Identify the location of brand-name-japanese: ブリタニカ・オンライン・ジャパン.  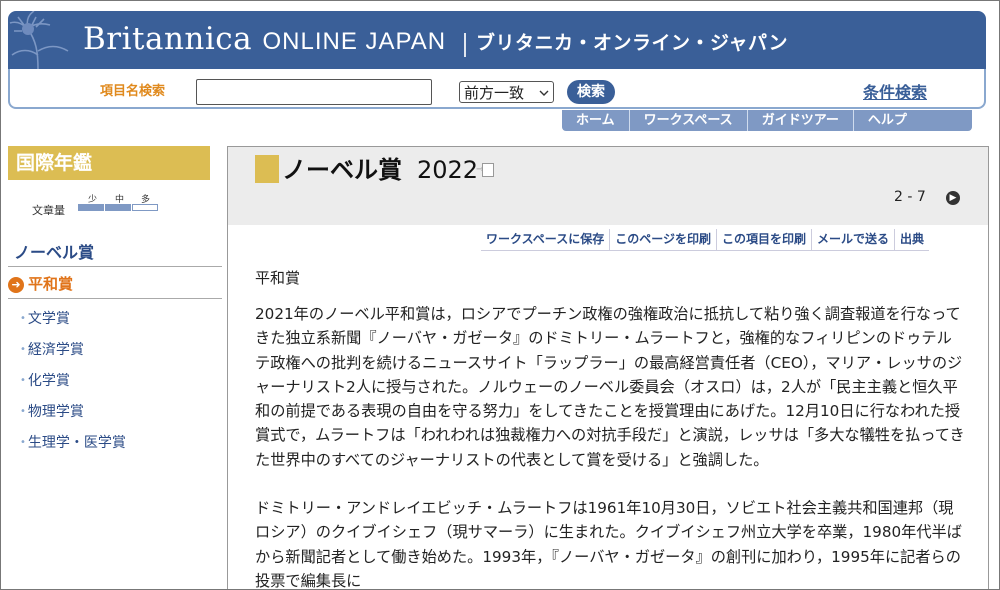
(632, 43).